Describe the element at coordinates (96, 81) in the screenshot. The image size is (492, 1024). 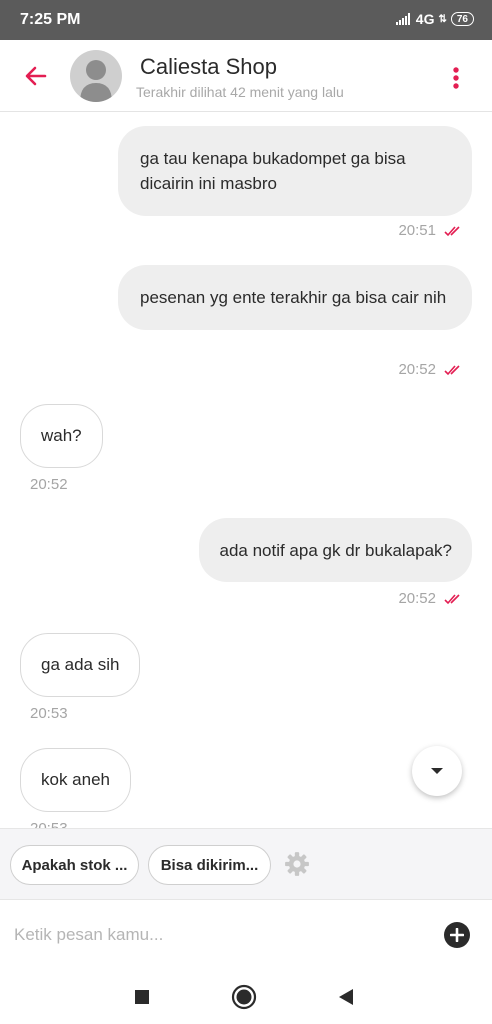
I see `person-icon` at that location.